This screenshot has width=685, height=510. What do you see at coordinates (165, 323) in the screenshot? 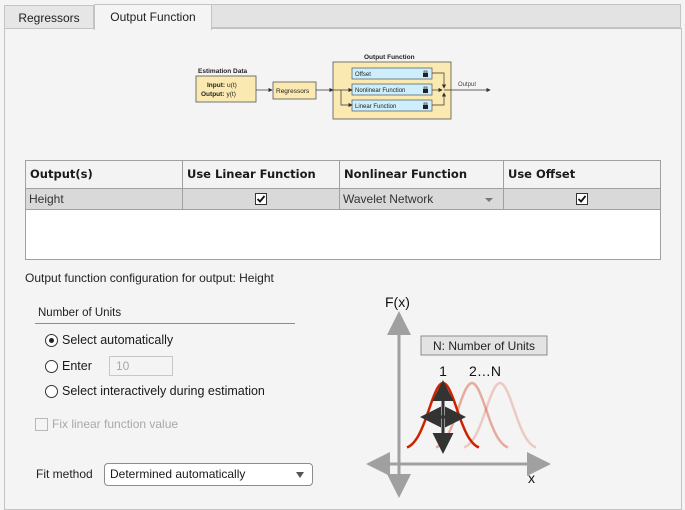
I see `group-divider` at bounding box center [165, 323].